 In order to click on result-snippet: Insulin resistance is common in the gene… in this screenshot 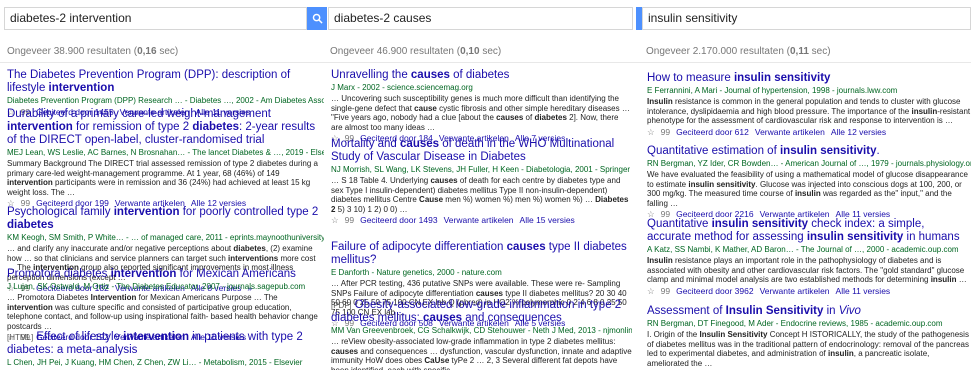, I will do `click(809, 111)`.